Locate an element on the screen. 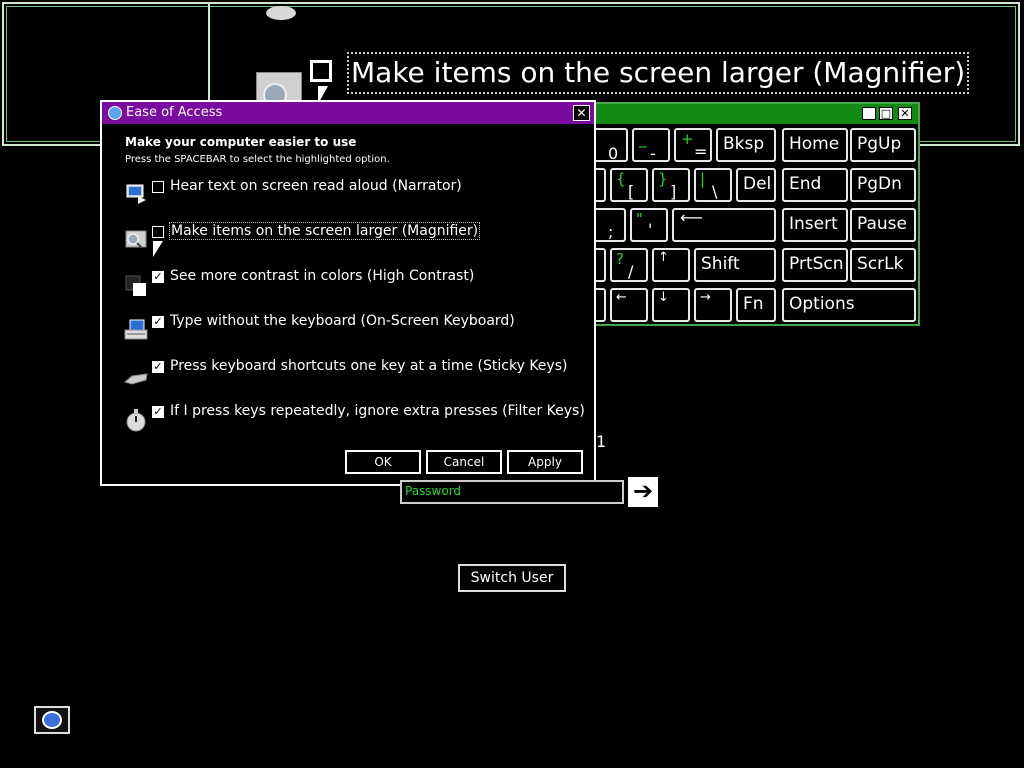 This screenshot has height=768, width=1024. key-delete: Del is located at coordinates (756, 185).